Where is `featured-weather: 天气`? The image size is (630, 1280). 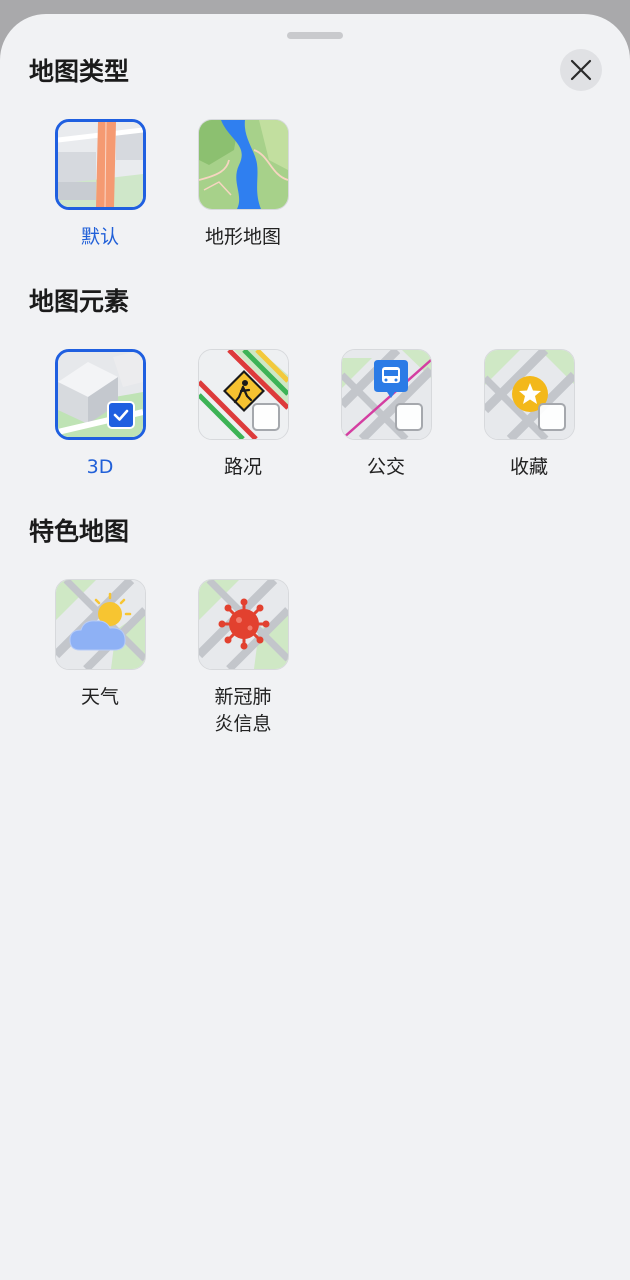 featured-weather: 天气 is located at coordinates (100, 645).